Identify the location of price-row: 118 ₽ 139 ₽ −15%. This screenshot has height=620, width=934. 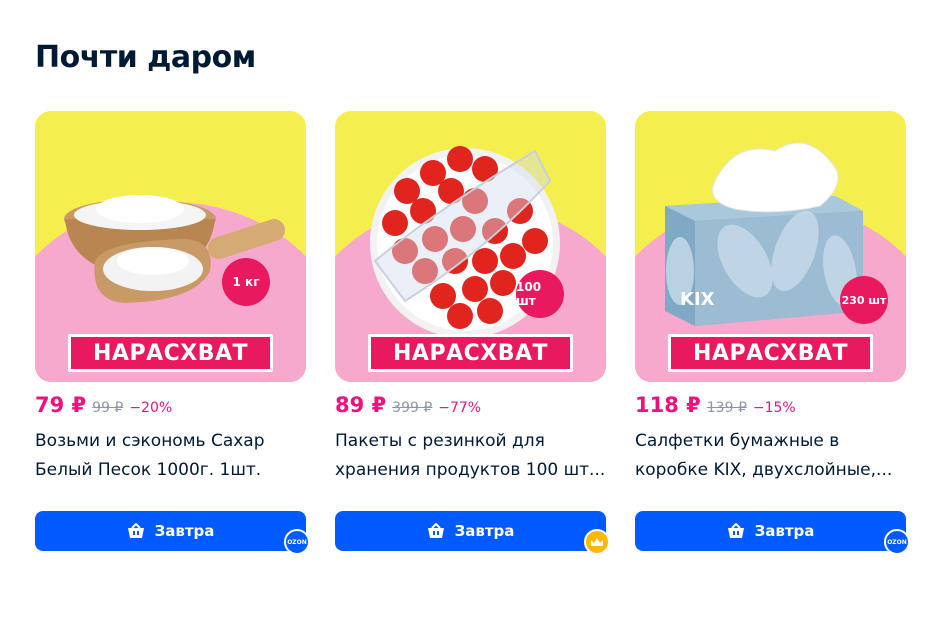
(715, 405).